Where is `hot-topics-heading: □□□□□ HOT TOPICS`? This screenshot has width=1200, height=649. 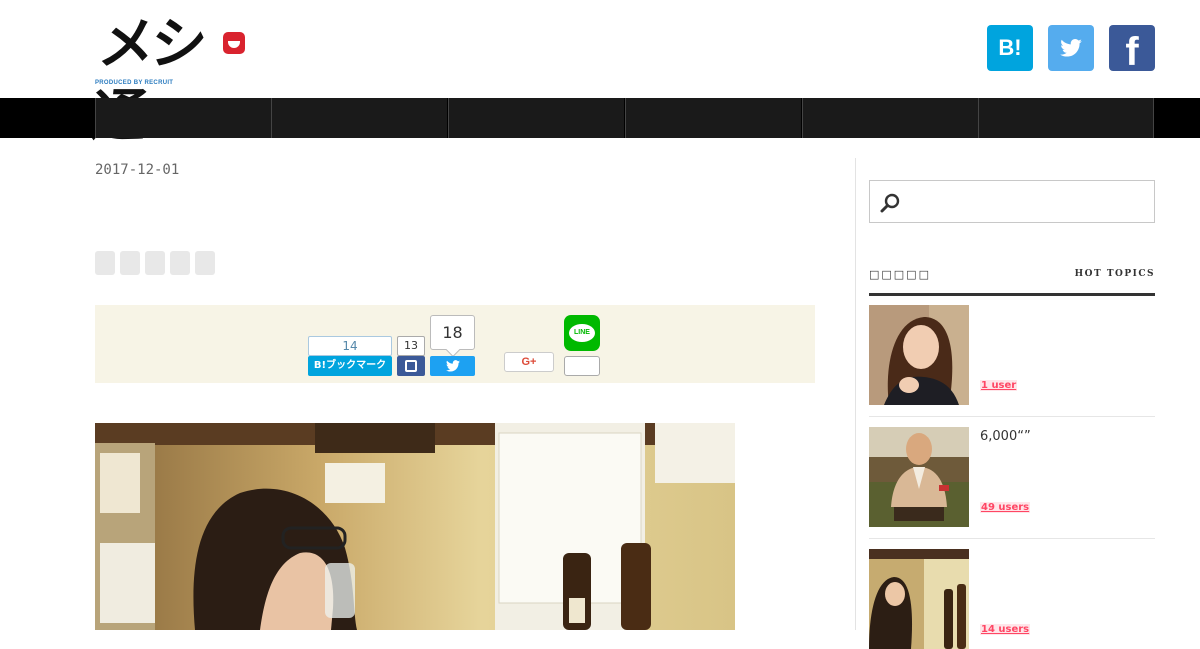
hot-topics-heading: □□□□□ HOT TOPICS is located at coordinates (1012, 281).